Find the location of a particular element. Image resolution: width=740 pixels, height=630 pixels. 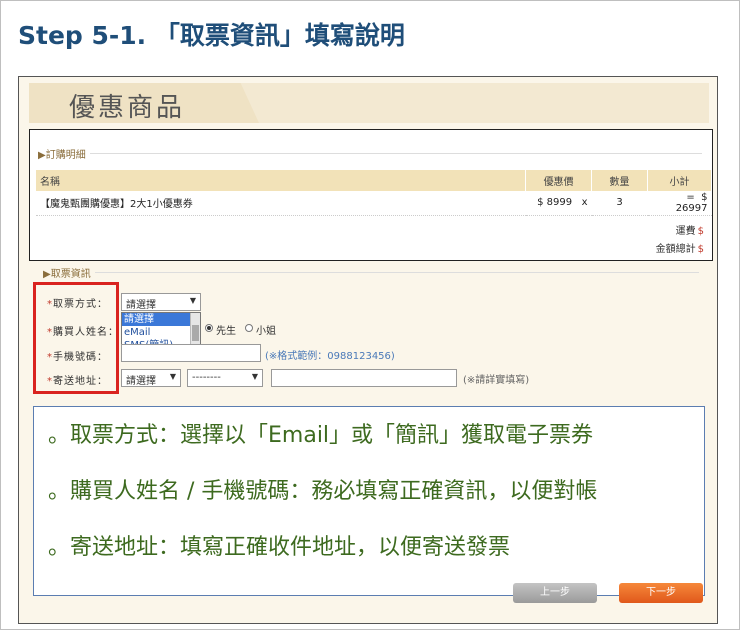

pickup-method-value: 請選擇 is located at coordinates (141, 305).